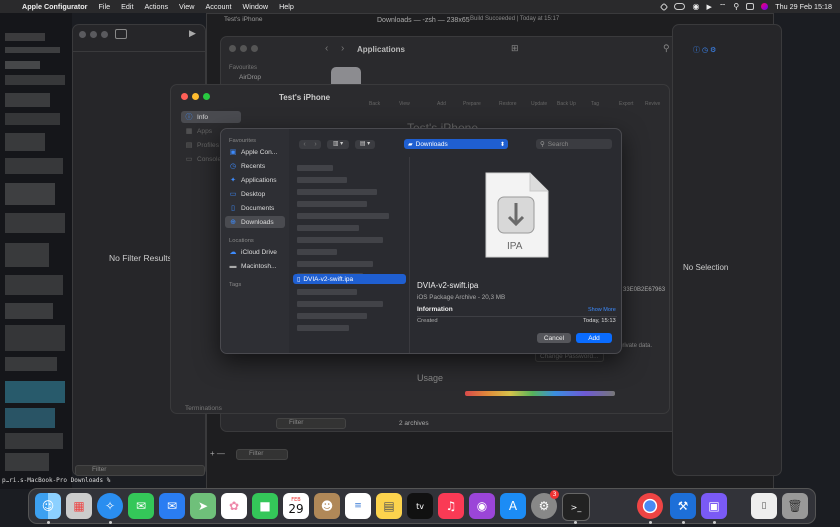 The image size is (840, 527). What do you see at coordinates (554, 338) in the screenshot?
I see `cancel-button: Cancel` at bounding box center [554, 338].